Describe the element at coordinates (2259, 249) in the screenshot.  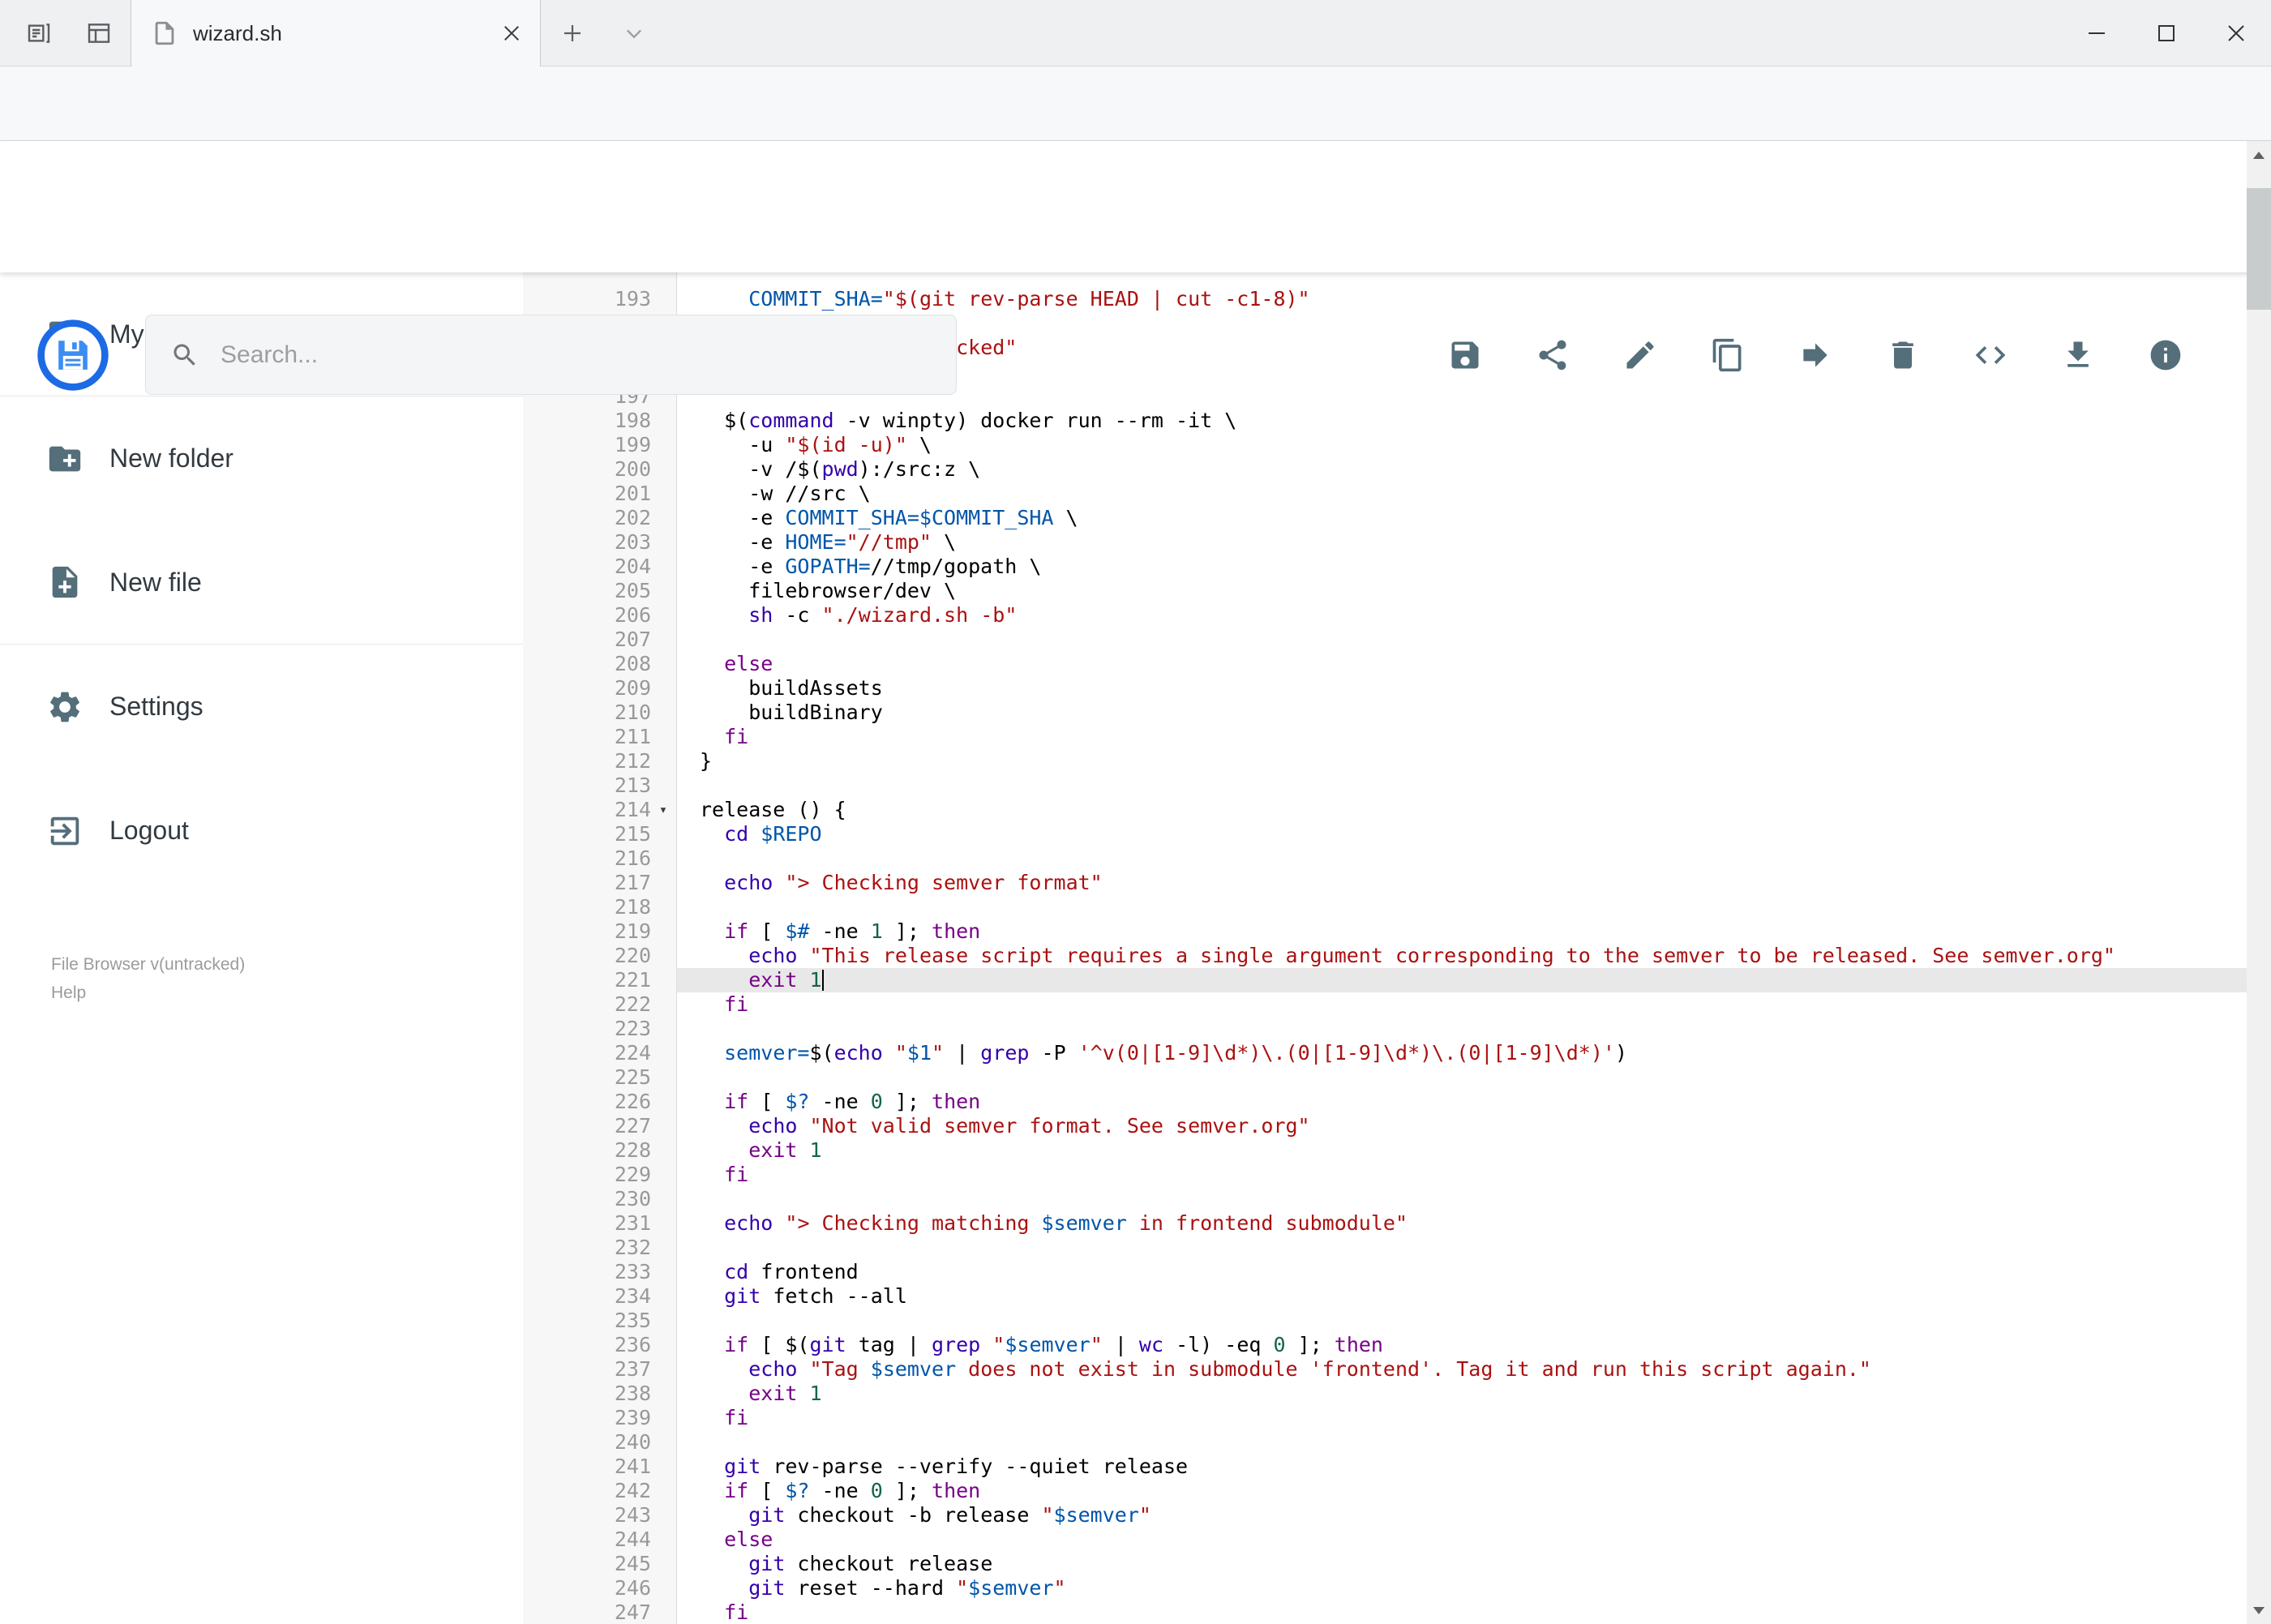
I see `scrollbar-thumb` at that location.